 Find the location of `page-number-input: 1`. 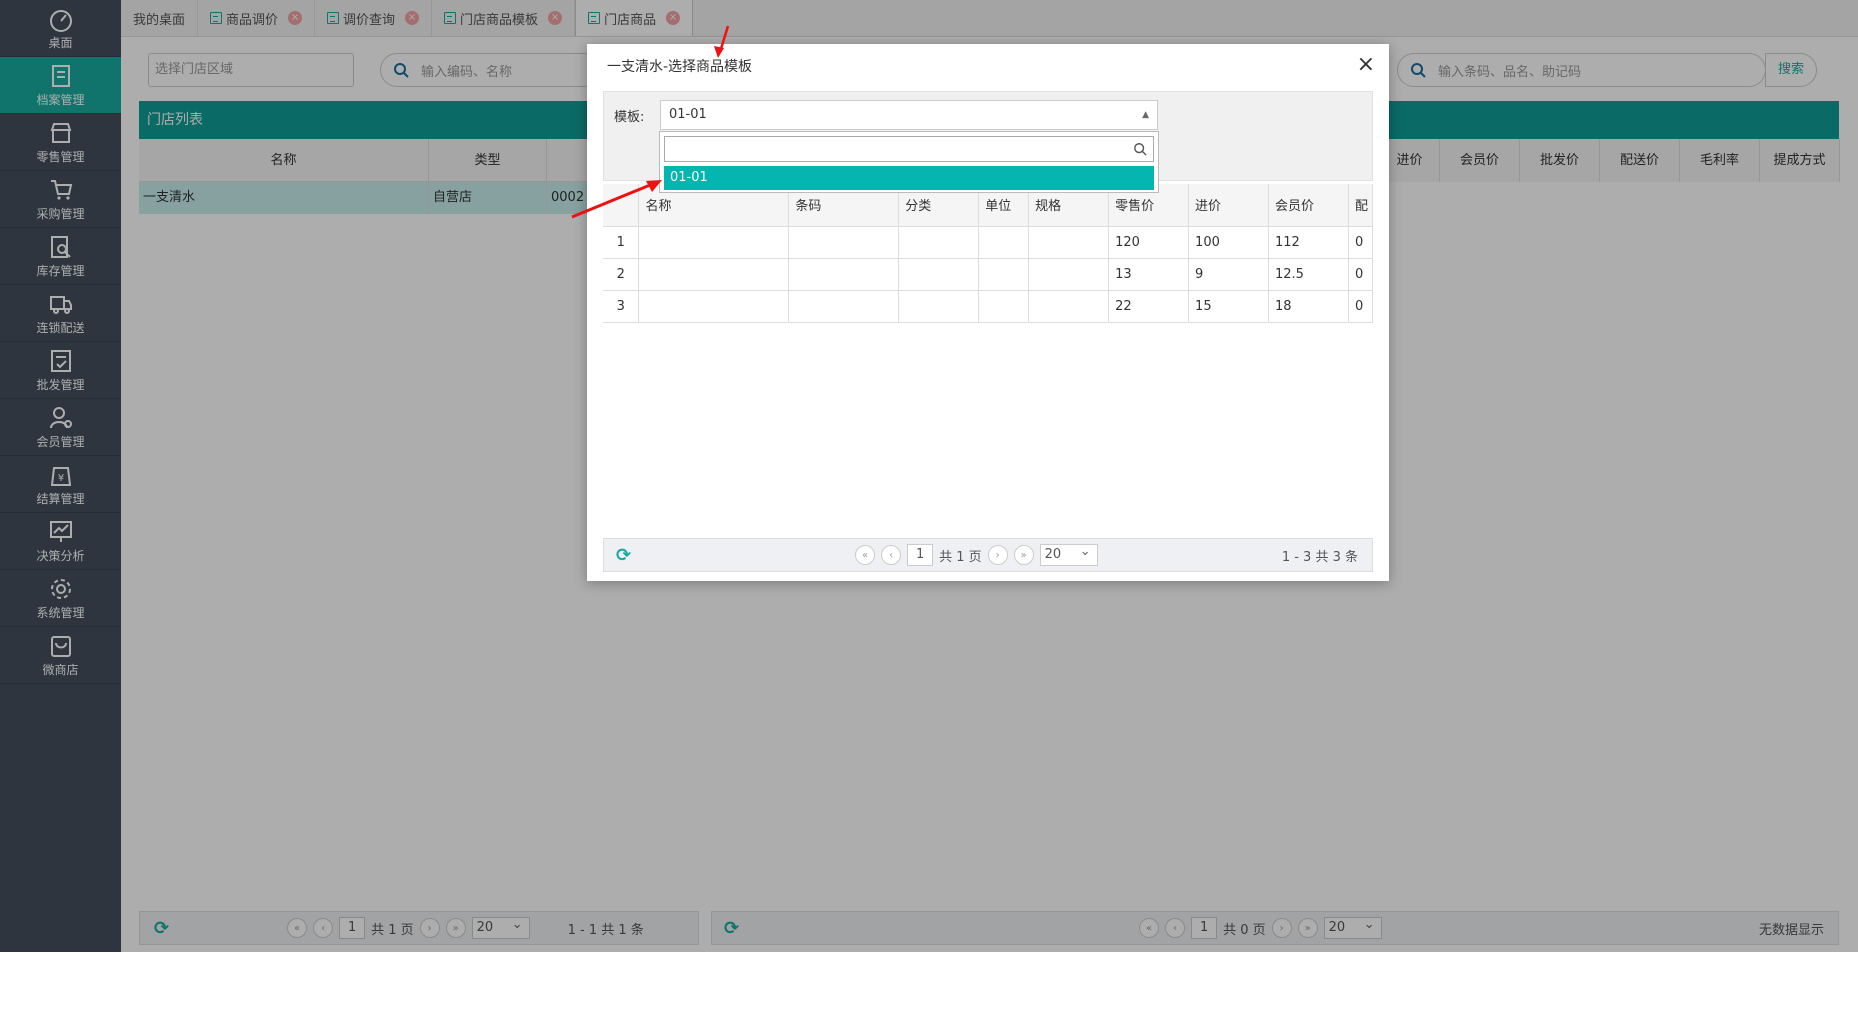

page-number-input: 1 is located at coordinates (920, 555).